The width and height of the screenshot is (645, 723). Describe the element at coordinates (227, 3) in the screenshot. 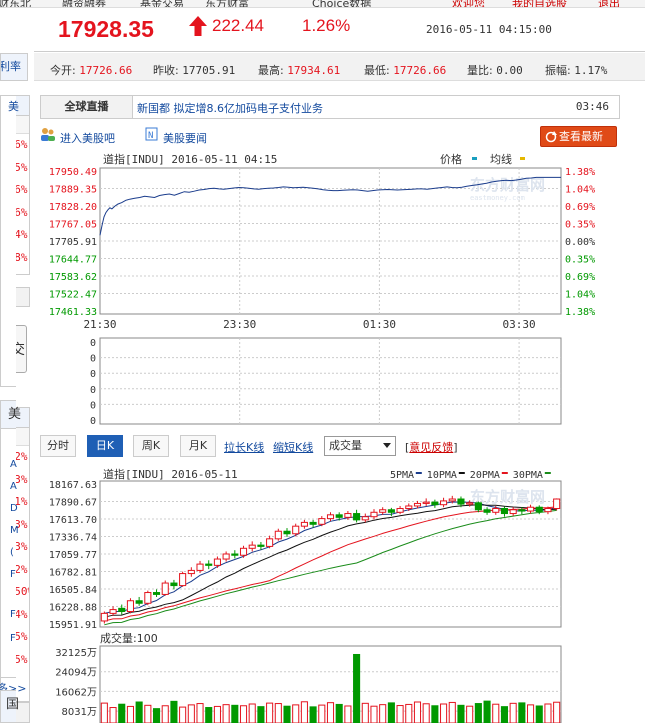

I see `top-nav-item: 东方财富` at that location.